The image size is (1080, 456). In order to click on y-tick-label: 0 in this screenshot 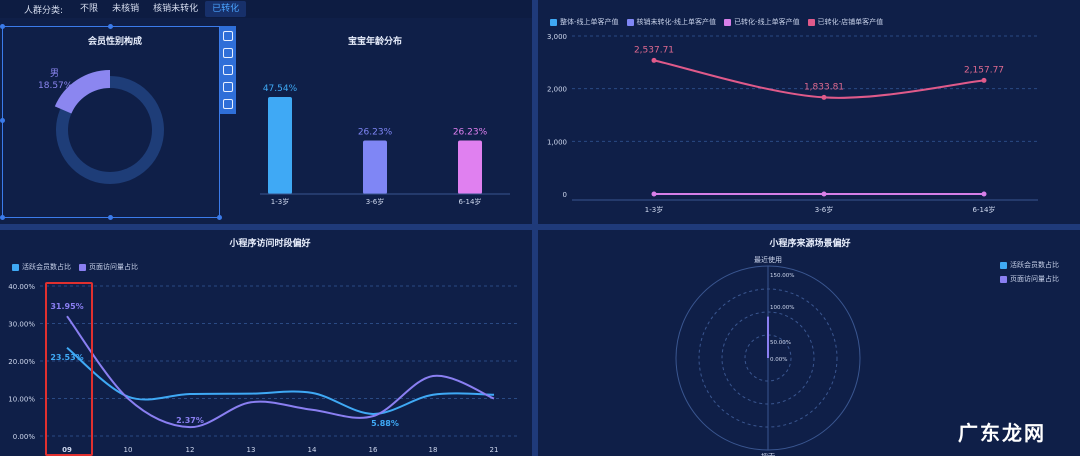, I will do `click(565, 195)`.